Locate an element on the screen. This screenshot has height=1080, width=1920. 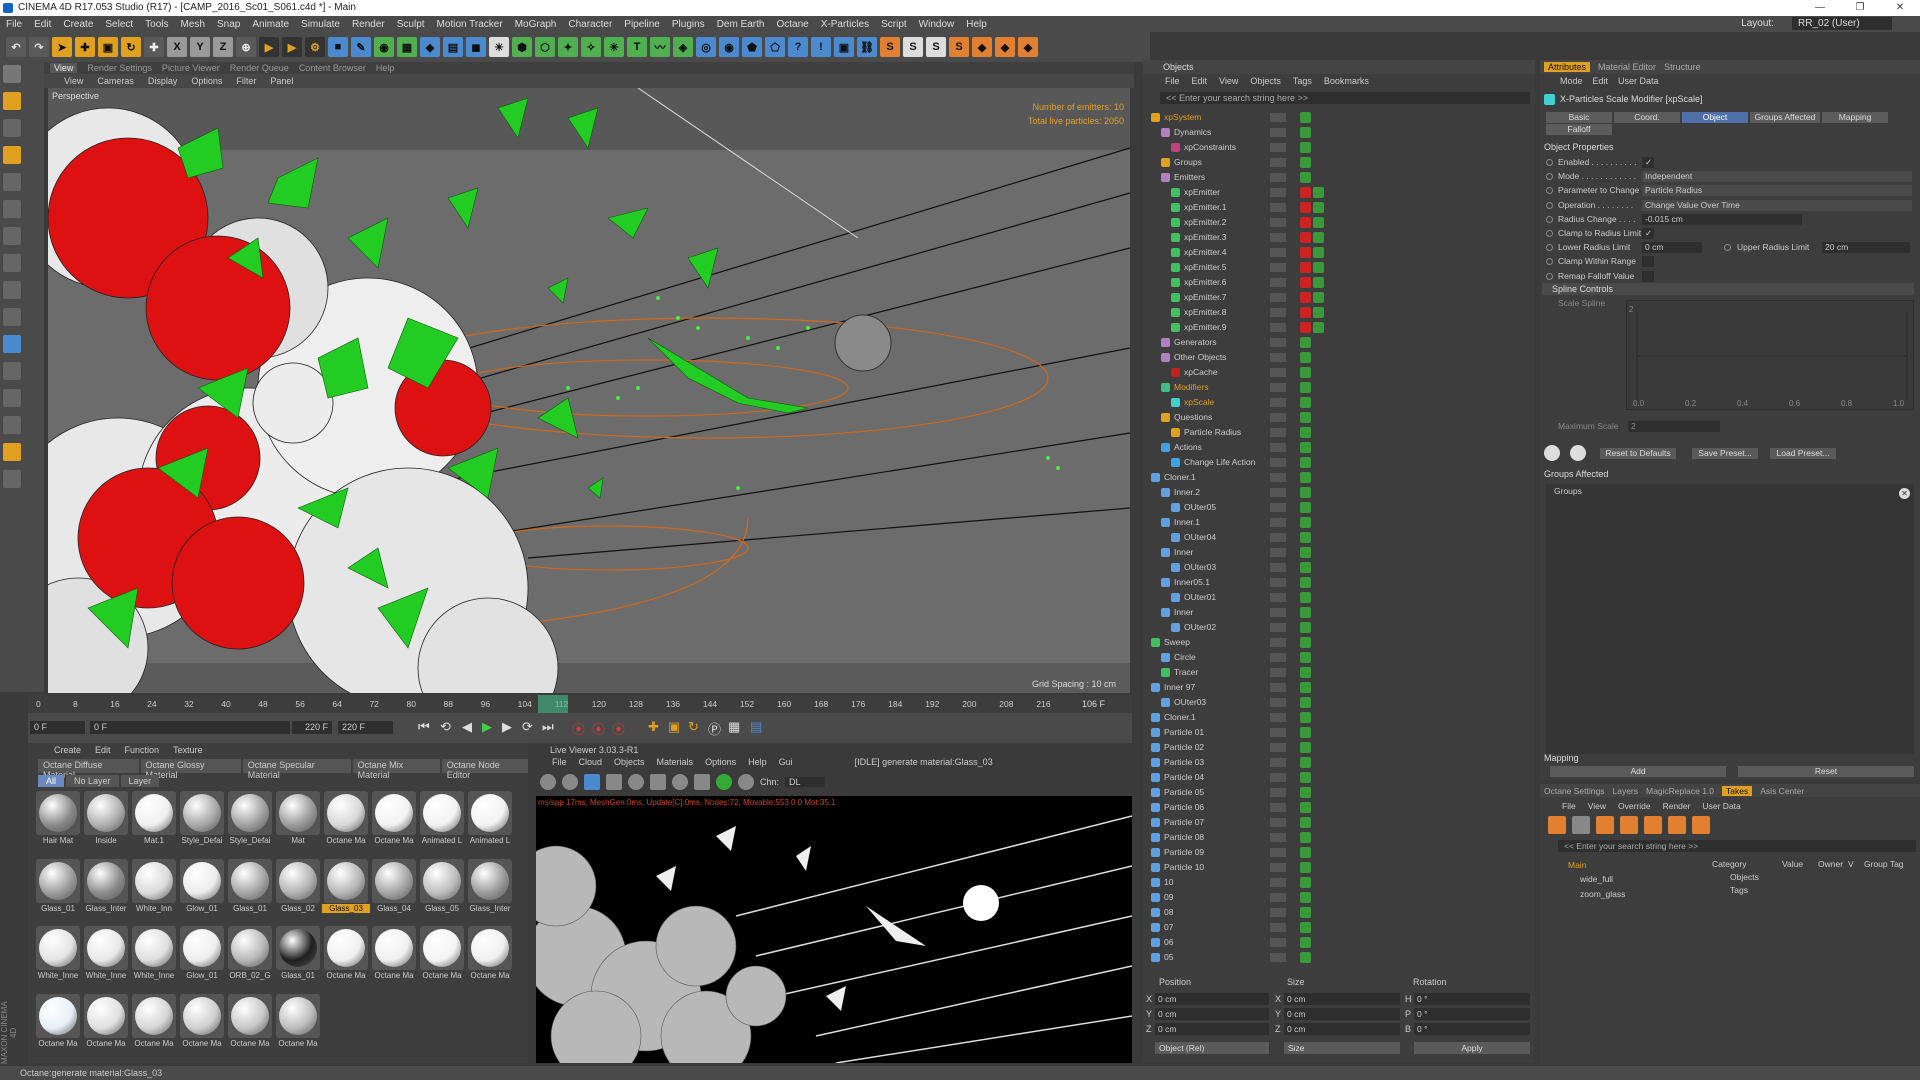
obj-menu-bookmarks: Bookmarks is located at coordinates (1346, 81).